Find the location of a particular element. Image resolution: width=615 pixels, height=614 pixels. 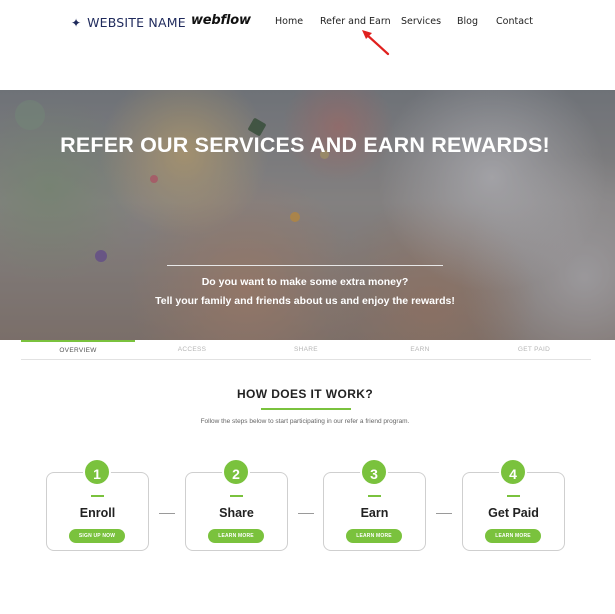

nav-services: Services is located at coordinates (421, 21).